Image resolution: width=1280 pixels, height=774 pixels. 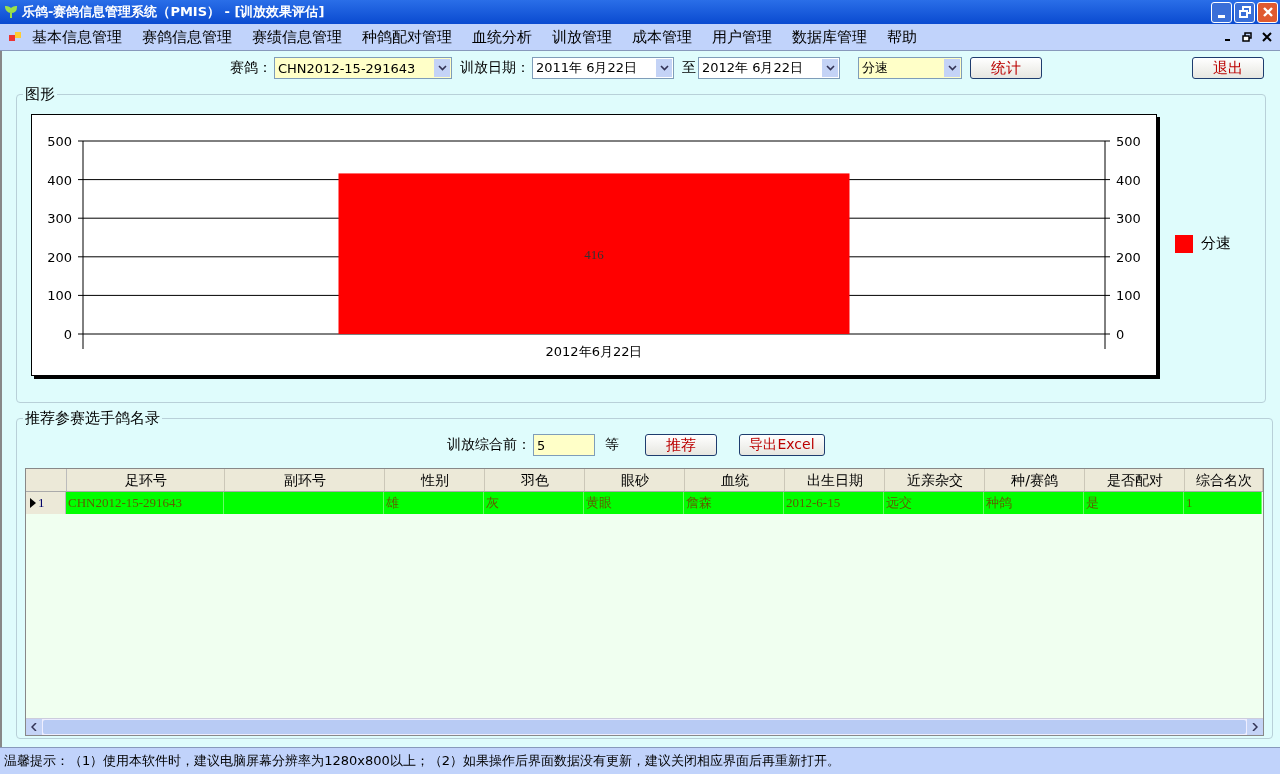 I want to click on column-header: 综合名次, so click(x=1224, y=480).